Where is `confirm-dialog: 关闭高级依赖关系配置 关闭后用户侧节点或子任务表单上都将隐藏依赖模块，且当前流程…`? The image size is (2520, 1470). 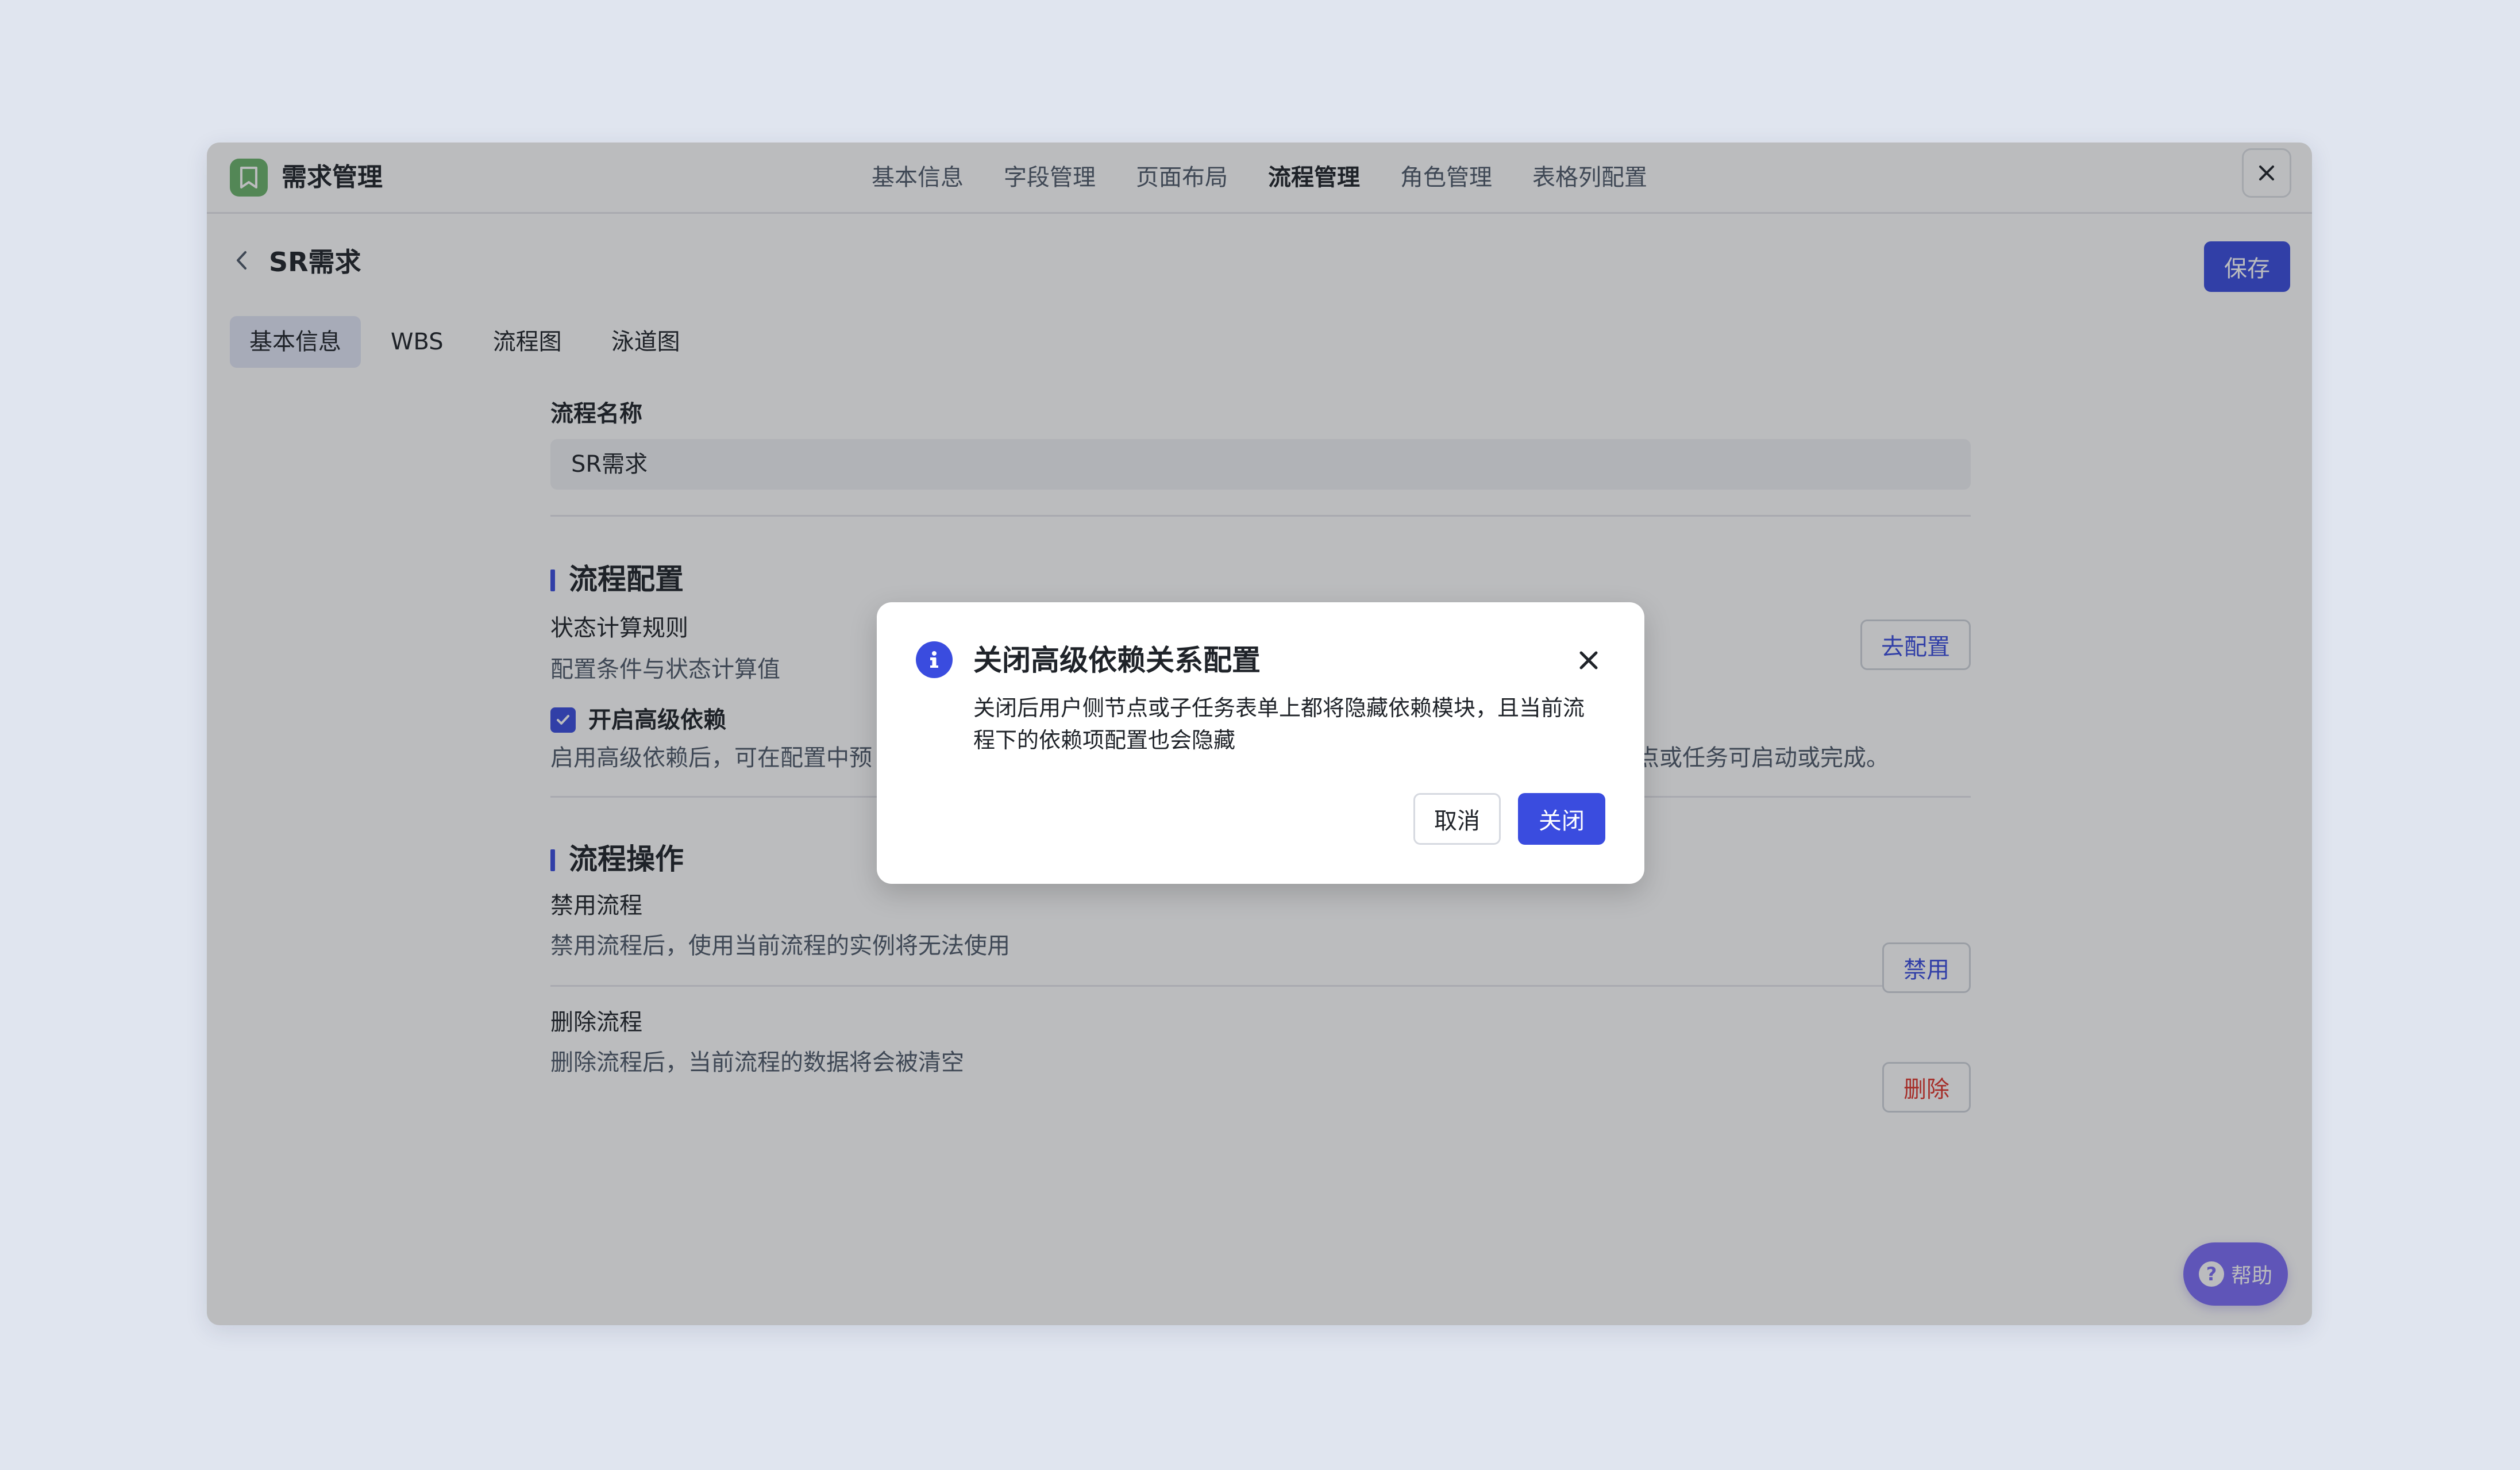
confirm-dialog: 关闭高级依赖关系配置 关闭后用户侧节点或子任务表单上都将隐藏依赖模块，且当前流程… is located at coordinates (1261, 743).